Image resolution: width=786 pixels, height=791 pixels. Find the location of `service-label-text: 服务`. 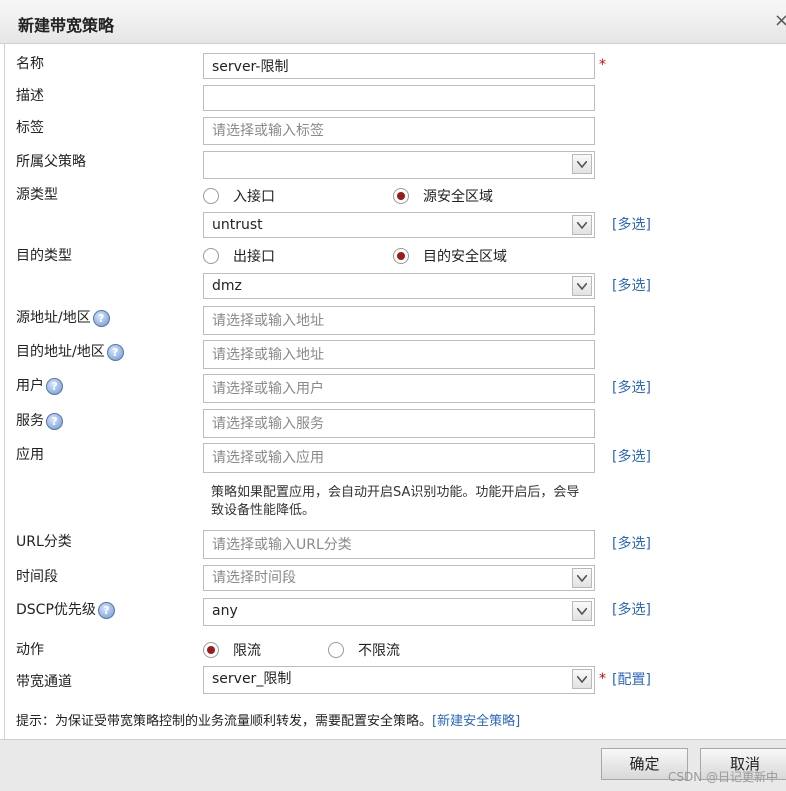

service-label-text: 服务 is located at coordinates (30, 421).